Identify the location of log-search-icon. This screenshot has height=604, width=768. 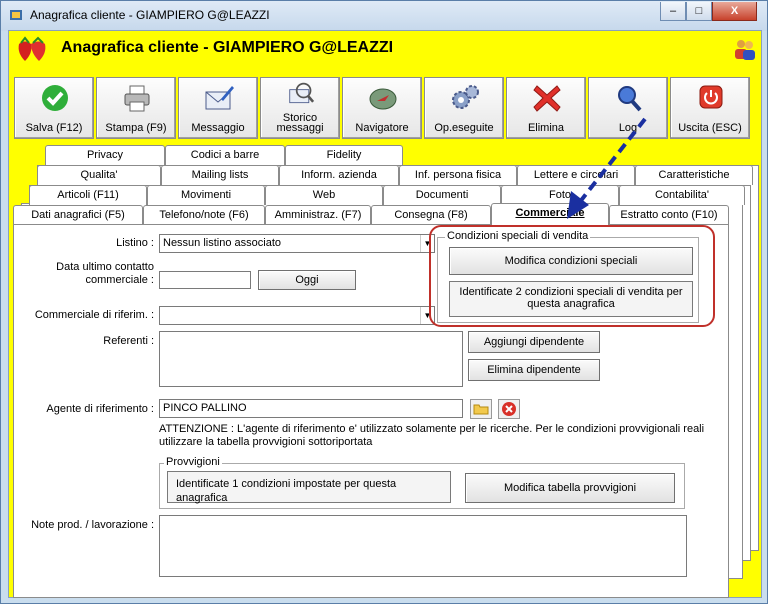
(630, 99).